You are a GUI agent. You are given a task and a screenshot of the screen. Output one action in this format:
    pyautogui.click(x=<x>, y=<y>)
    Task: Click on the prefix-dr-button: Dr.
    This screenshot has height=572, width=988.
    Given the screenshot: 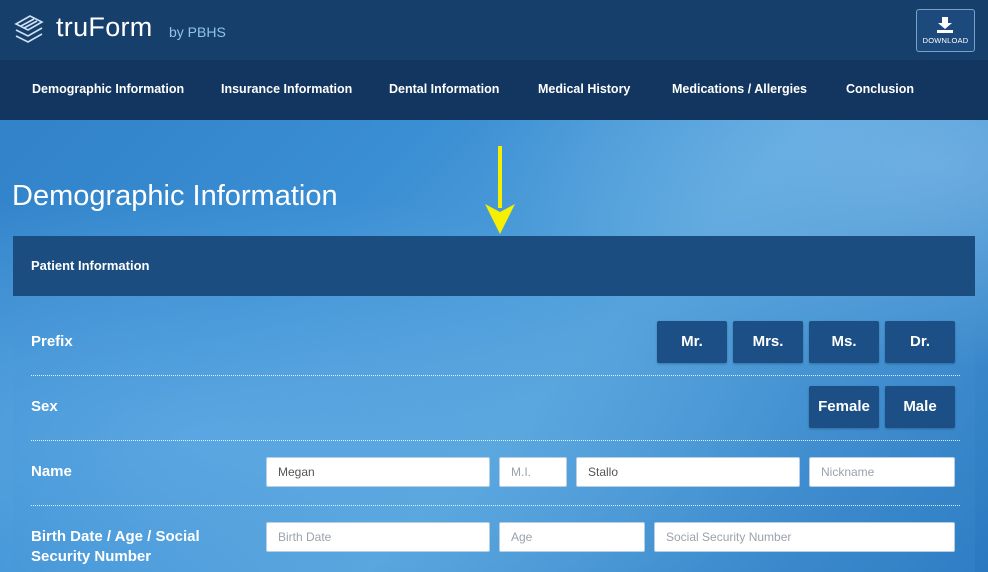 What is the action you would take?
    pyautogui.click(x=920, y=342)
    